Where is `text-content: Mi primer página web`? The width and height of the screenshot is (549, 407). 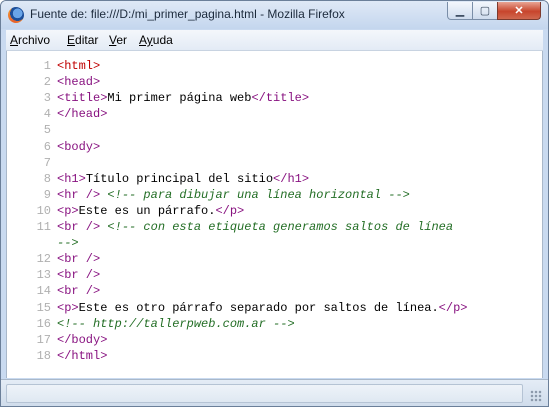 text-content: Mi primer página web is located at coordinates (179, 98).